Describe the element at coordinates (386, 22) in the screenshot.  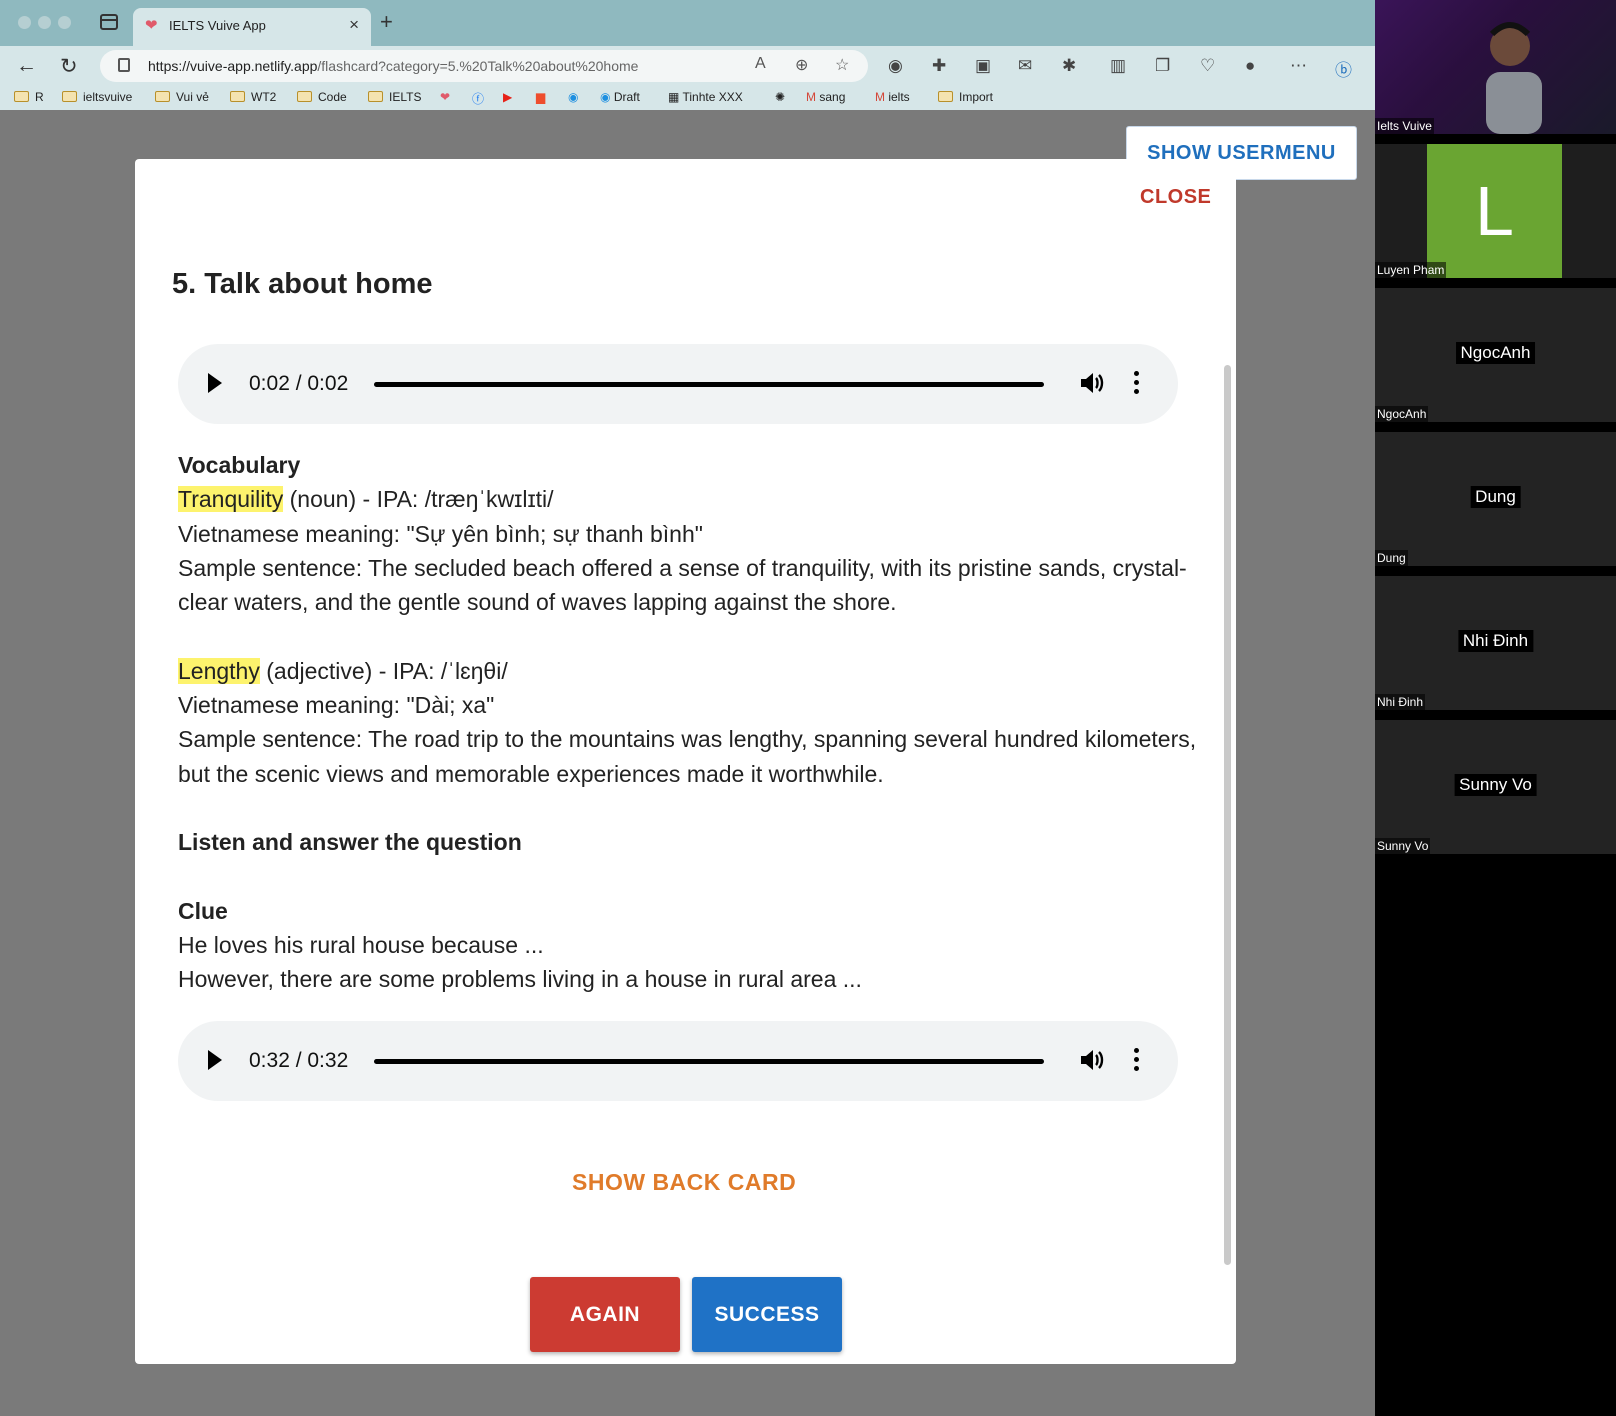
I see `new-tab-icon: +` at that location.